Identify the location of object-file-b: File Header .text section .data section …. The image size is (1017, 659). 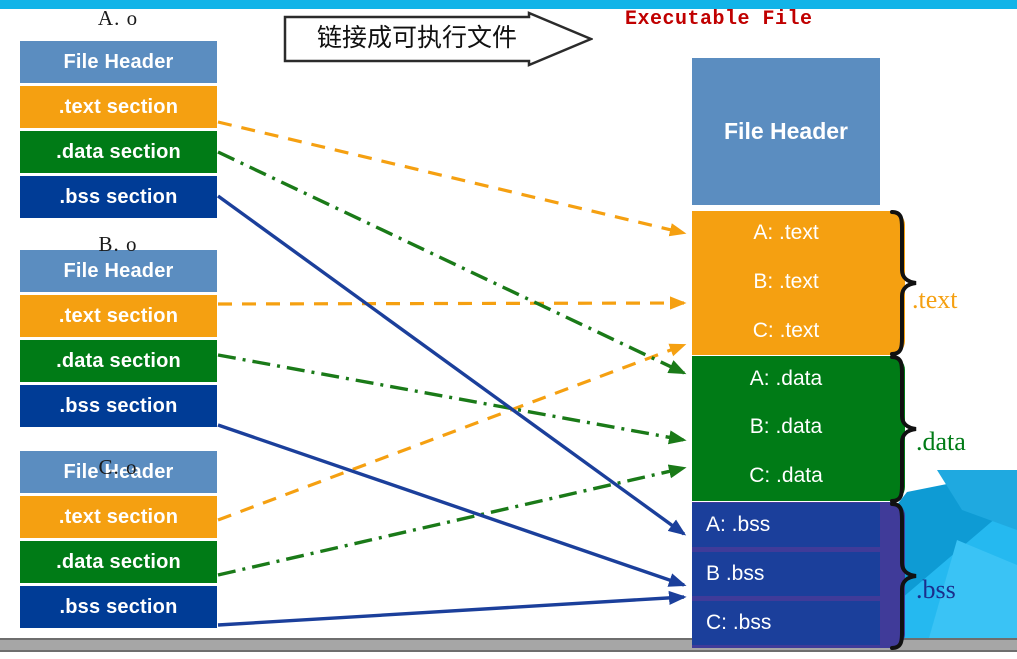
(118, 338).